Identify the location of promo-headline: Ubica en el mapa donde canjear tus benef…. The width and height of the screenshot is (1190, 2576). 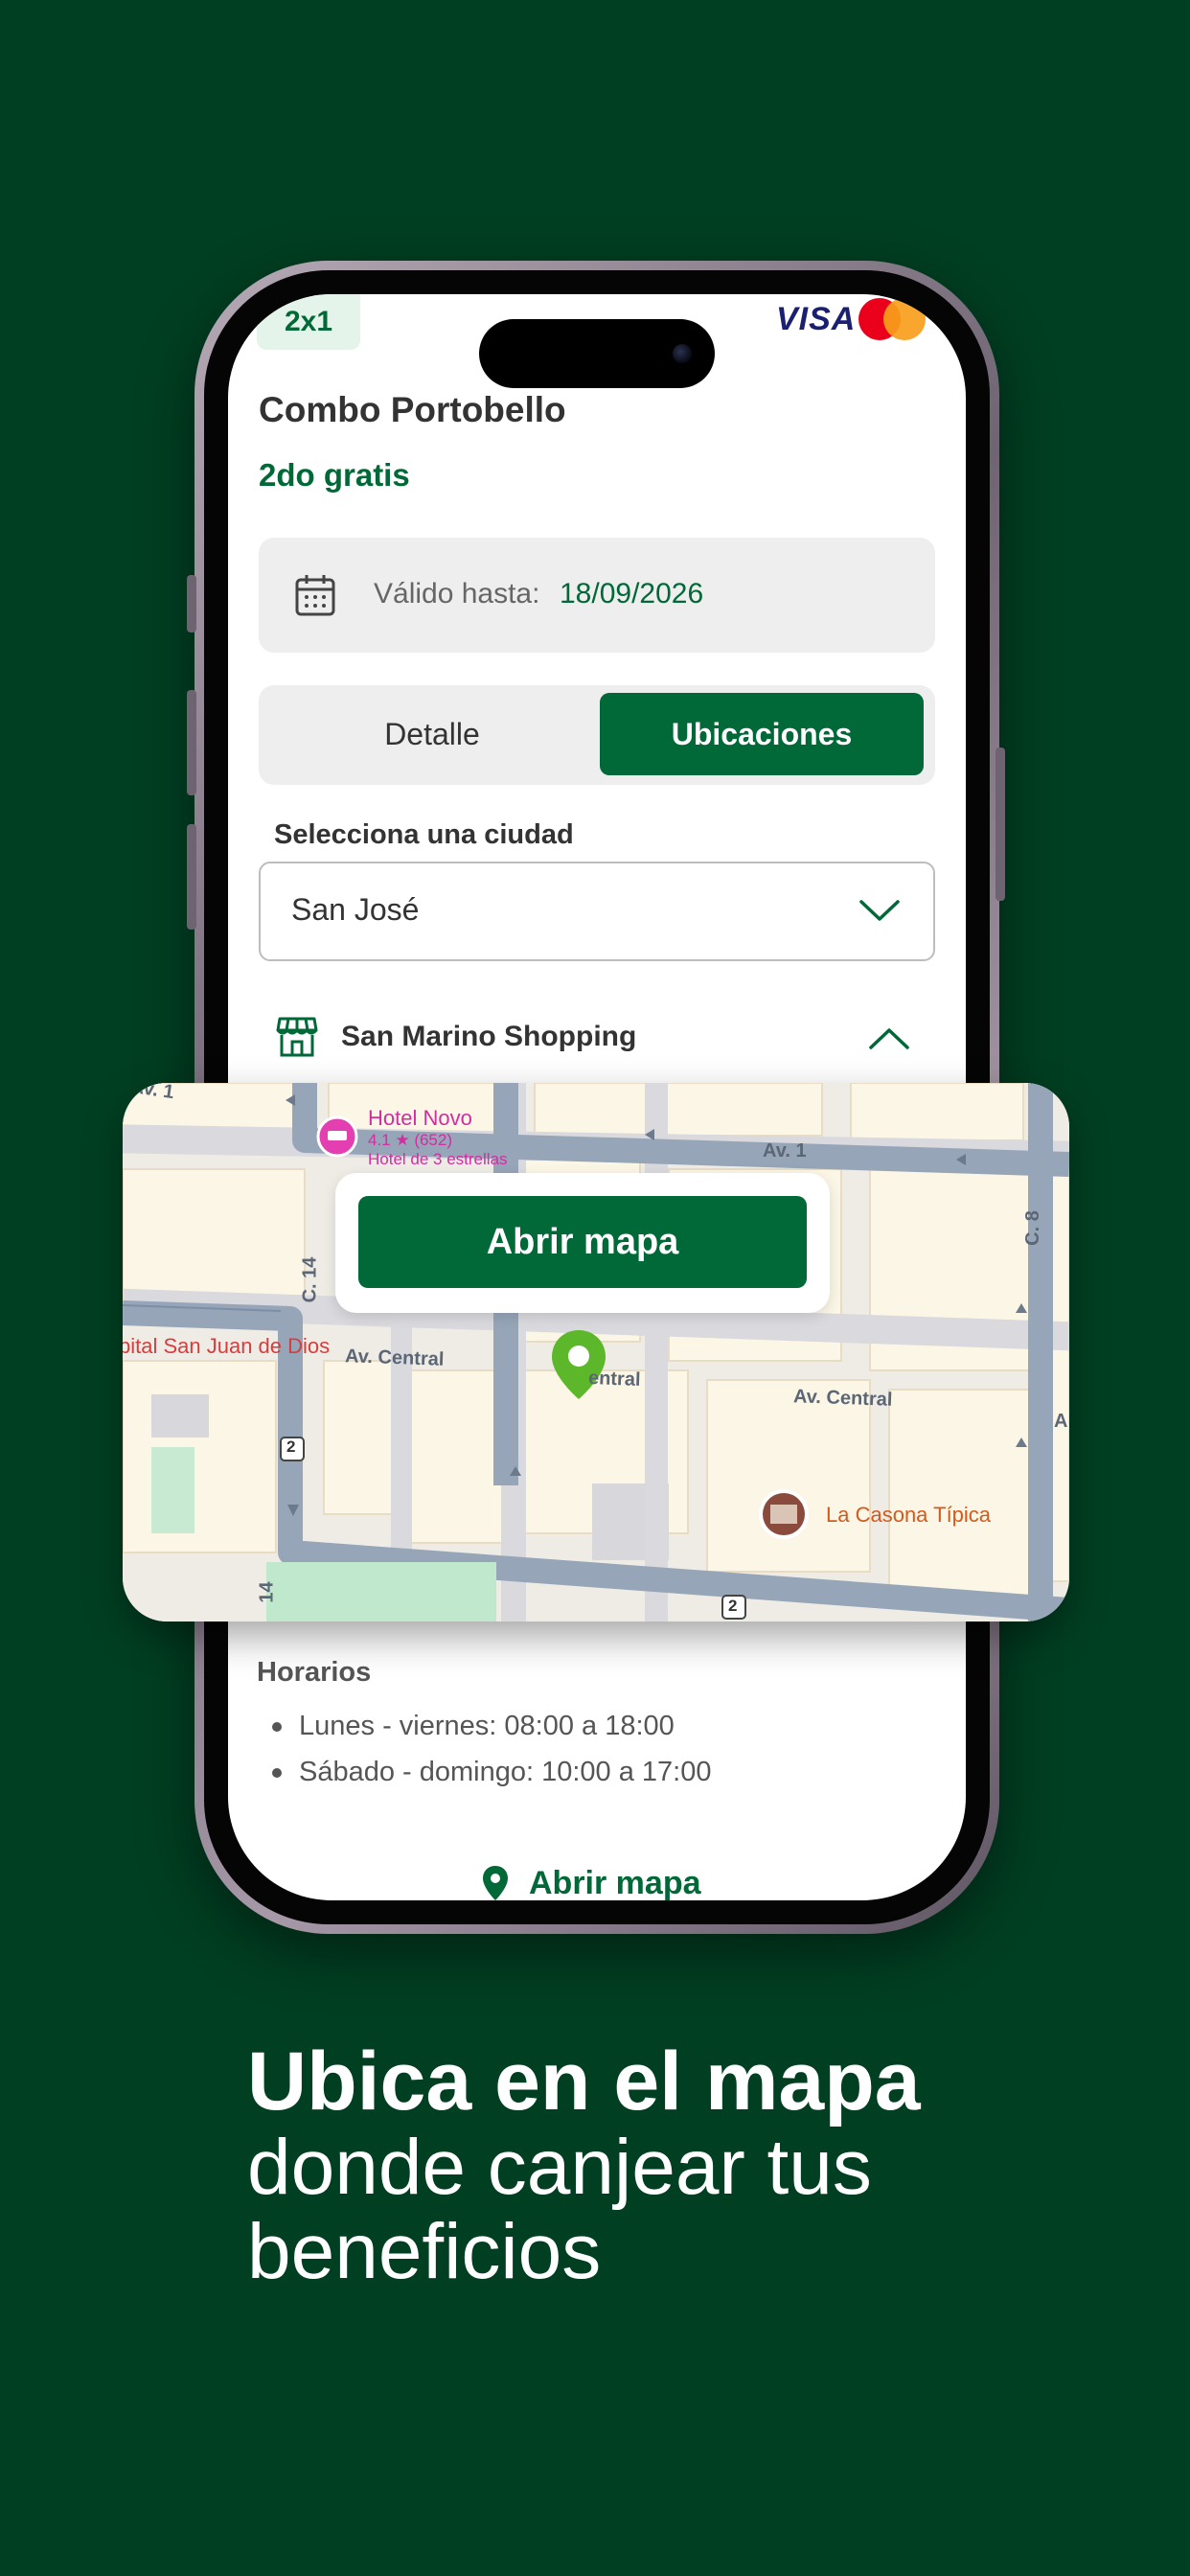
(584, 2165).